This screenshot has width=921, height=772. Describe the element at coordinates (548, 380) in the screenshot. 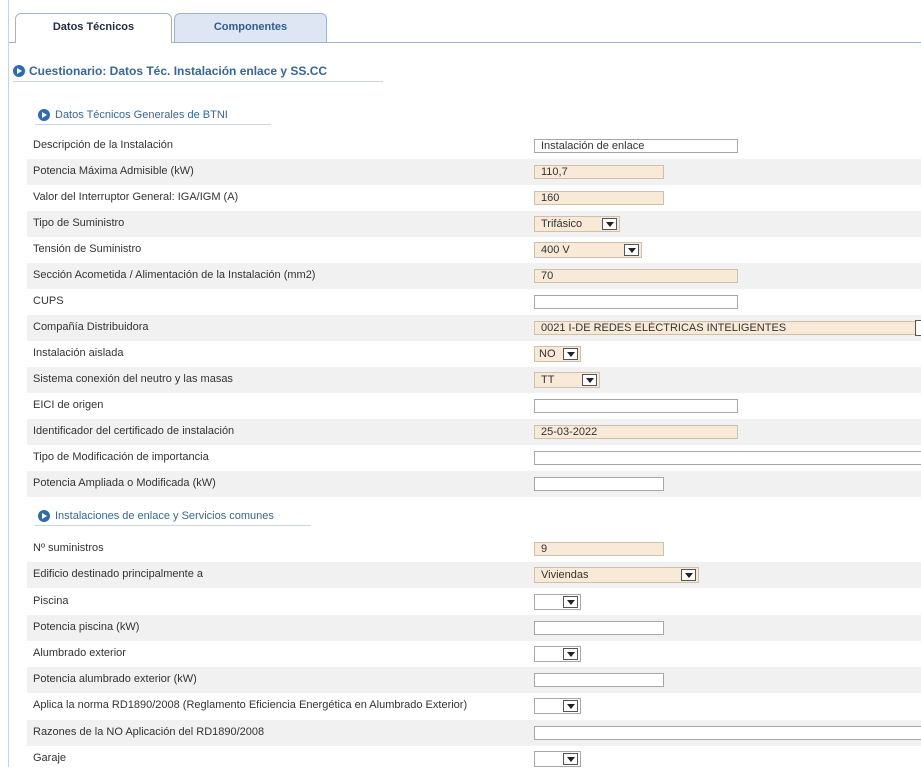

I see `select-value: TT` at that location.